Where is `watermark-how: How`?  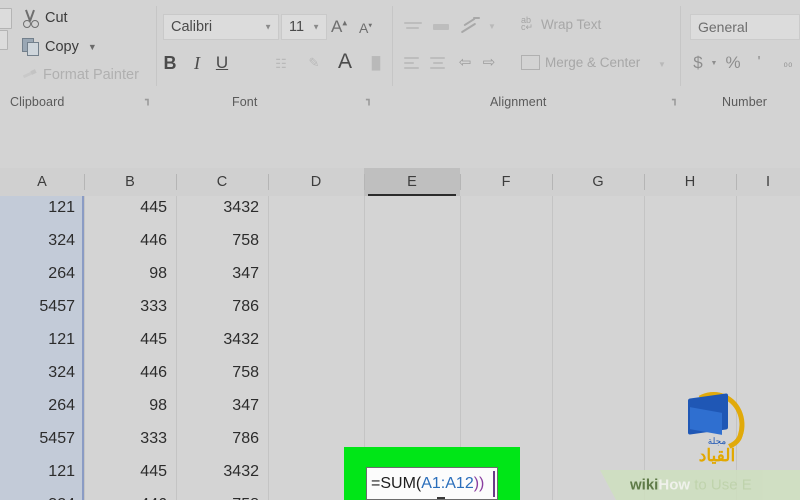
watermark-how: How is located at coordinates (674, 485).